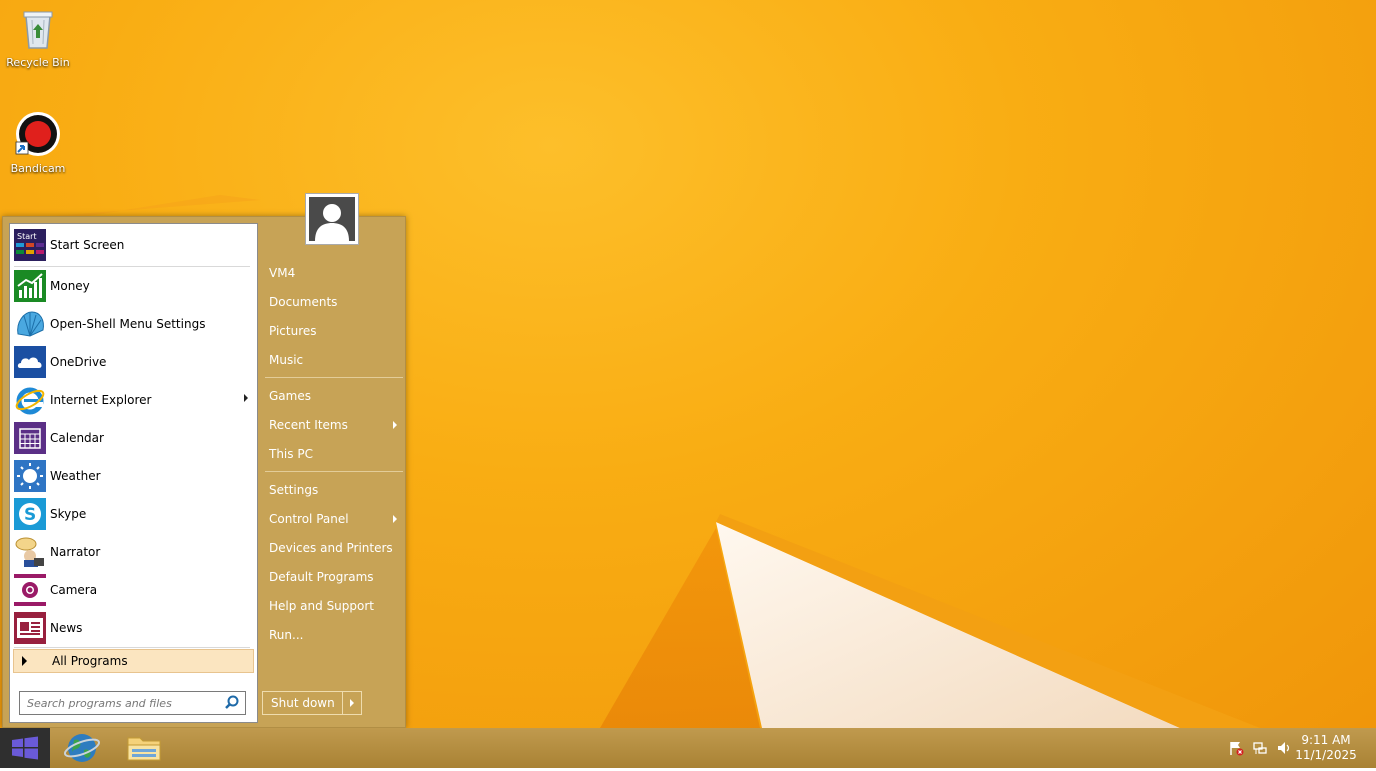 This screenshot has height=771, width=1376. I want to click on onedrive-icon, so click(30, 362).